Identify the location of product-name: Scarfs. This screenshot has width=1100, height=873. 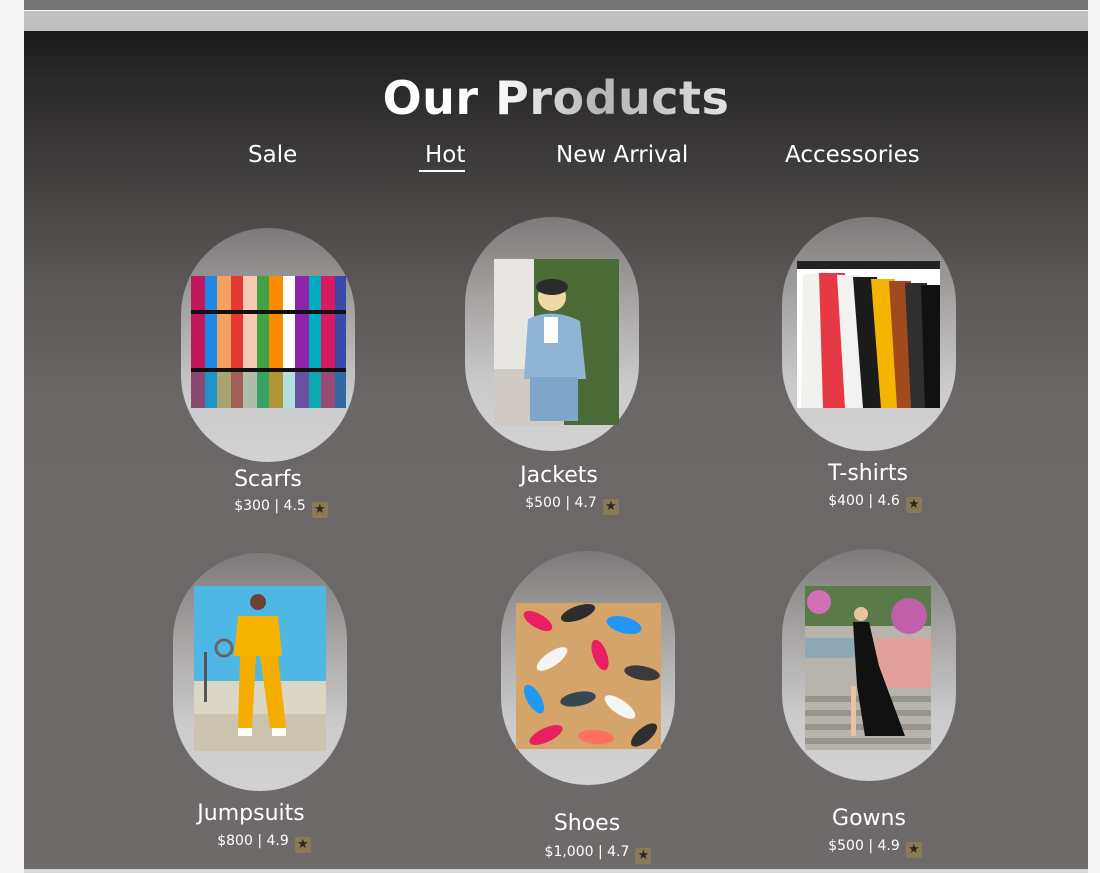
(268, 479).